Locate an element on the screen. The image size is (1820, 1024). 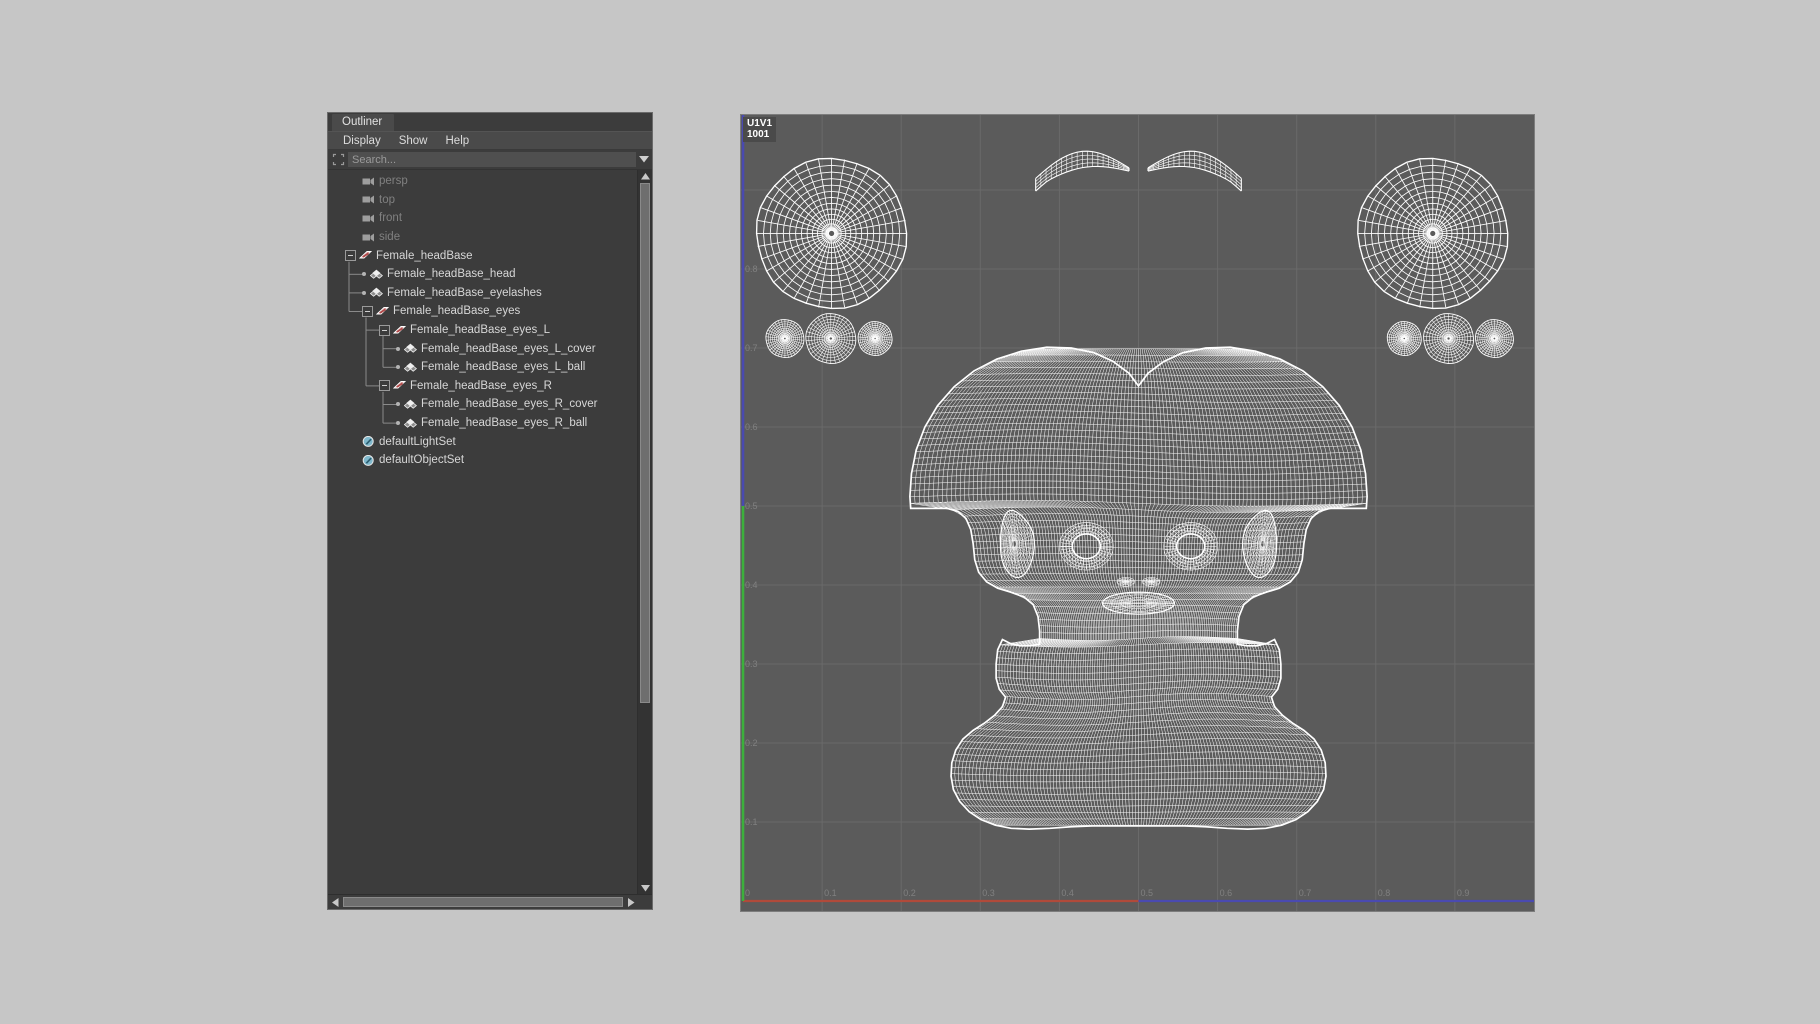
triangle-up-icon is located at coordinates (645, 176).